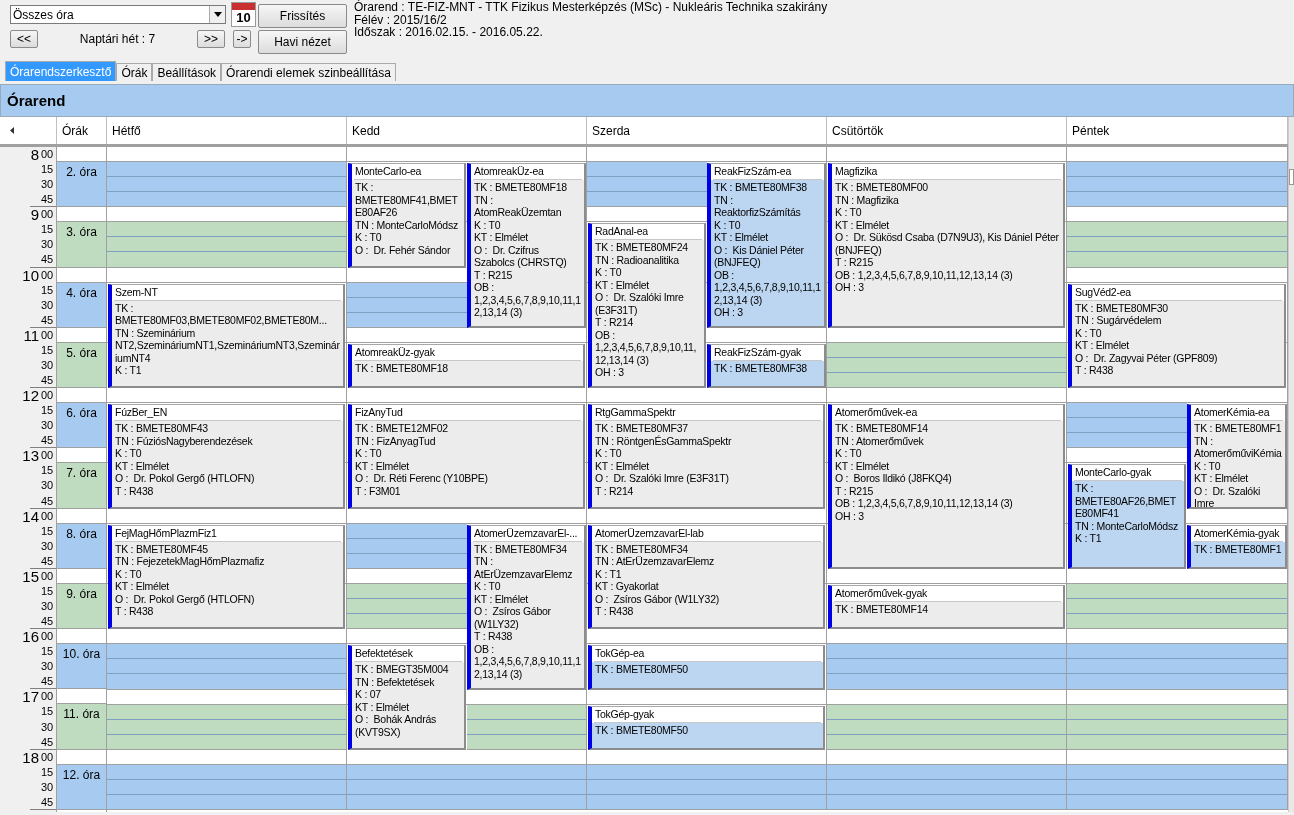 Image resolution: width=1294 pixels, height=815 pixels. I want to click on schedule-info: Időszak : 2016.02.15. - 2016.05.22., so click(449, 32).